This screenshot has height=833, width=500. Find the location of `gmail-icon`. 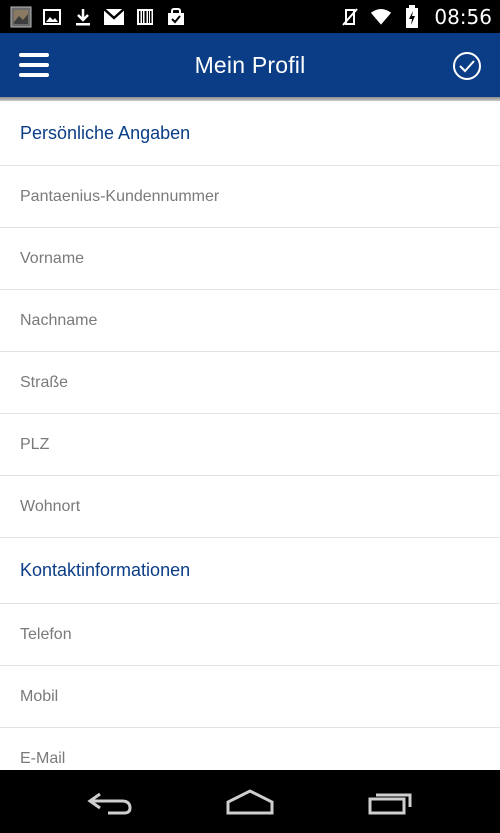

gmail-icon is located at coordinates (114, 17).